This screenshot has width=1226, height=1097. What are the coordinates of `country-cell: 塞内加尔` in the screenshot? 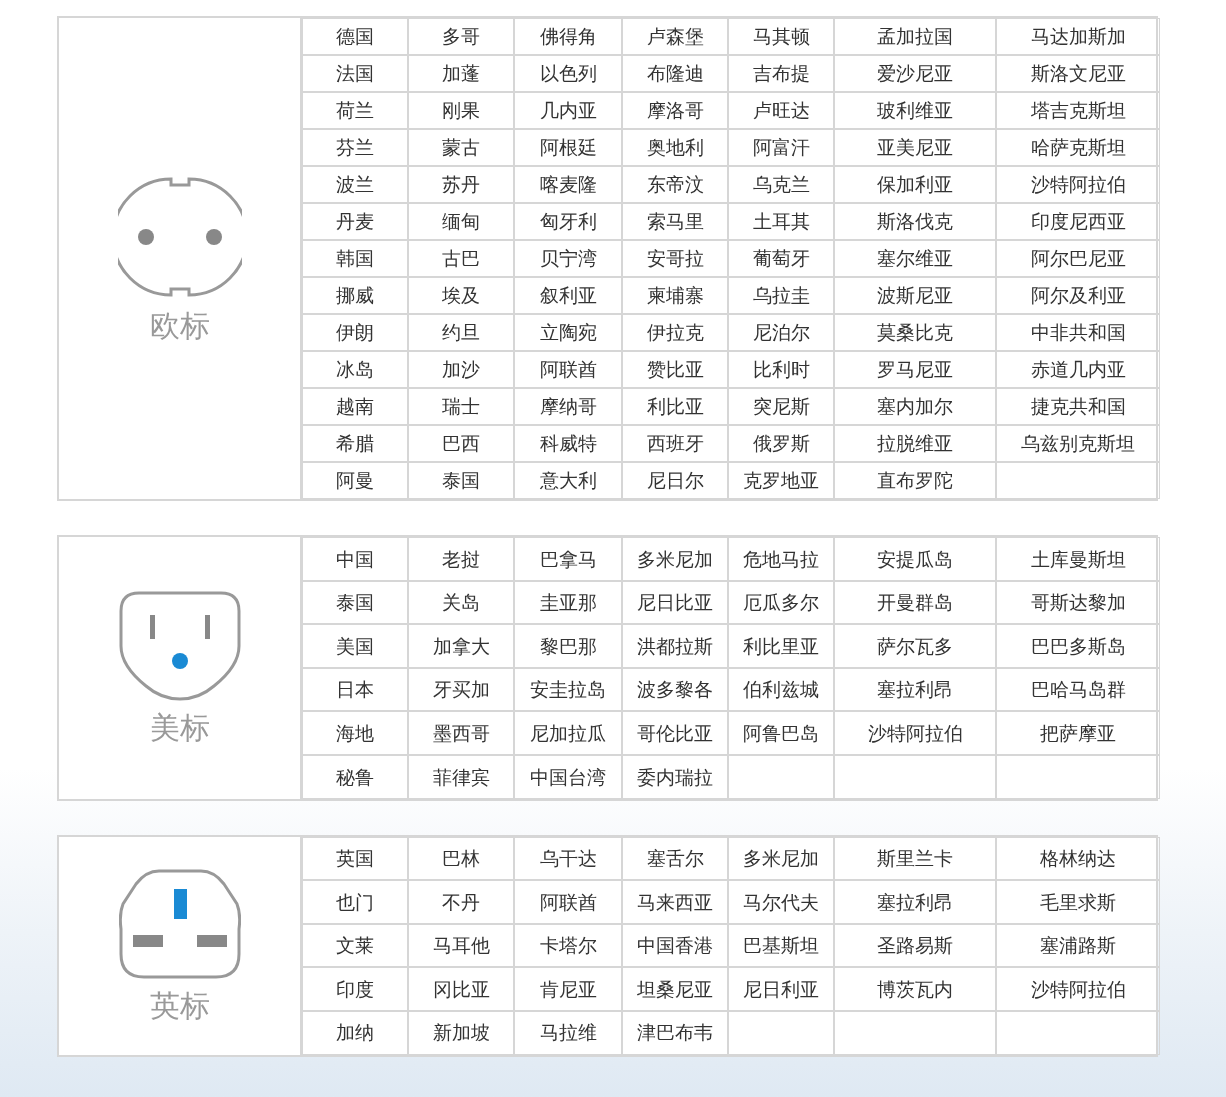 It's located at (915, 406).